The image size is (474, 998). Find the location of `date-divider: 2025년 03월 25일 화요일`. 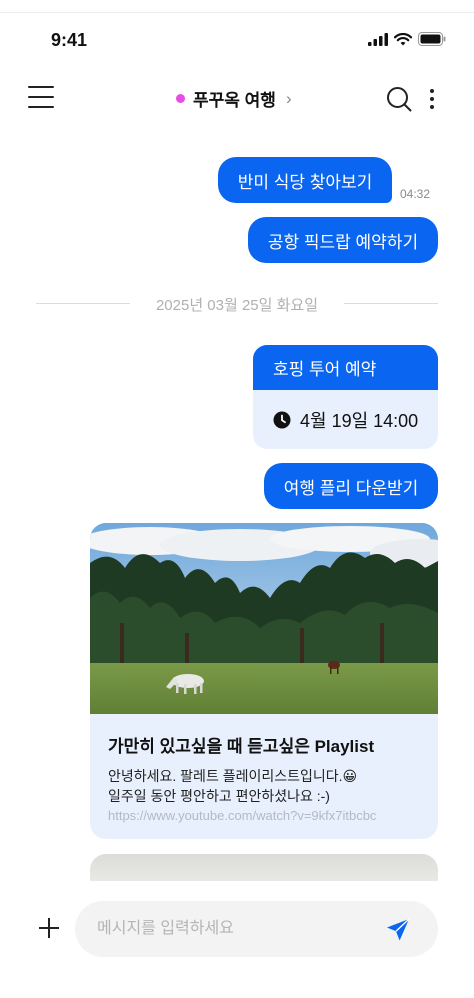

date-divider: 2025년 03월 25일 화요일 is located at coordinates (237, 305).